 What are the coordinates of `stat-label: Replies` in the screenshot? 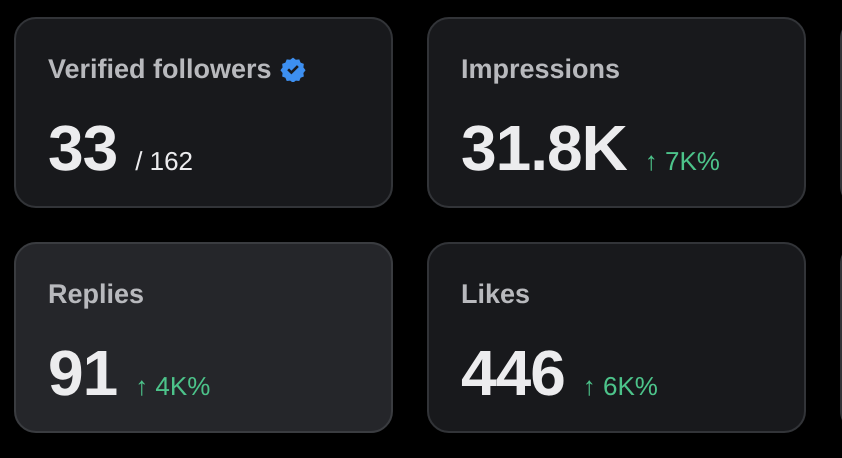 It's located at (96, 294).